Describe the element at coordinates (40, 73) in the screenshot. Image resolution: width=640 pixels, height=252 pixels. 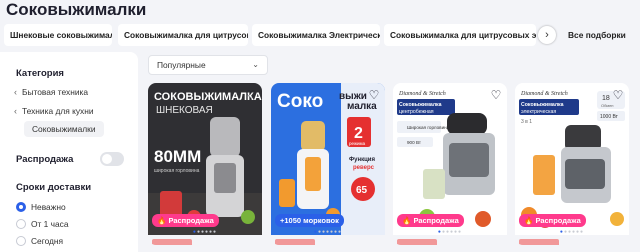
I see `category-heading: Категория` at that location.